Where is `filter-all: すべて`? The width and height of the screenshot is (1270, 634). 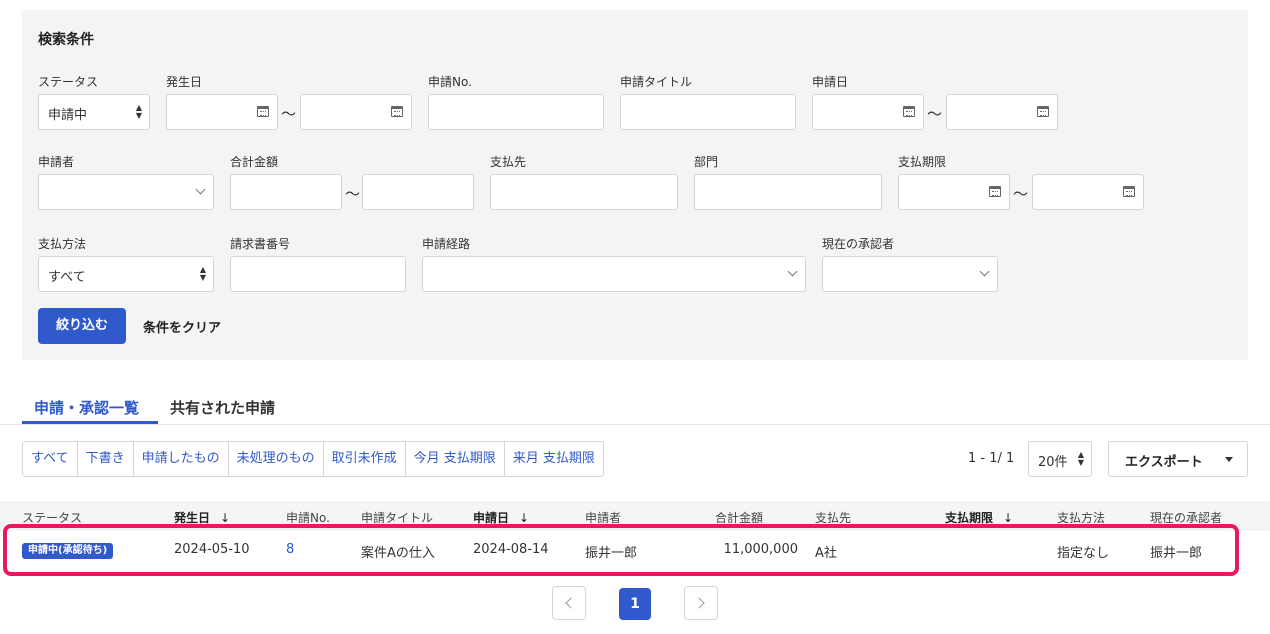
filter-all: すべて is located at coordinates (50, 459).